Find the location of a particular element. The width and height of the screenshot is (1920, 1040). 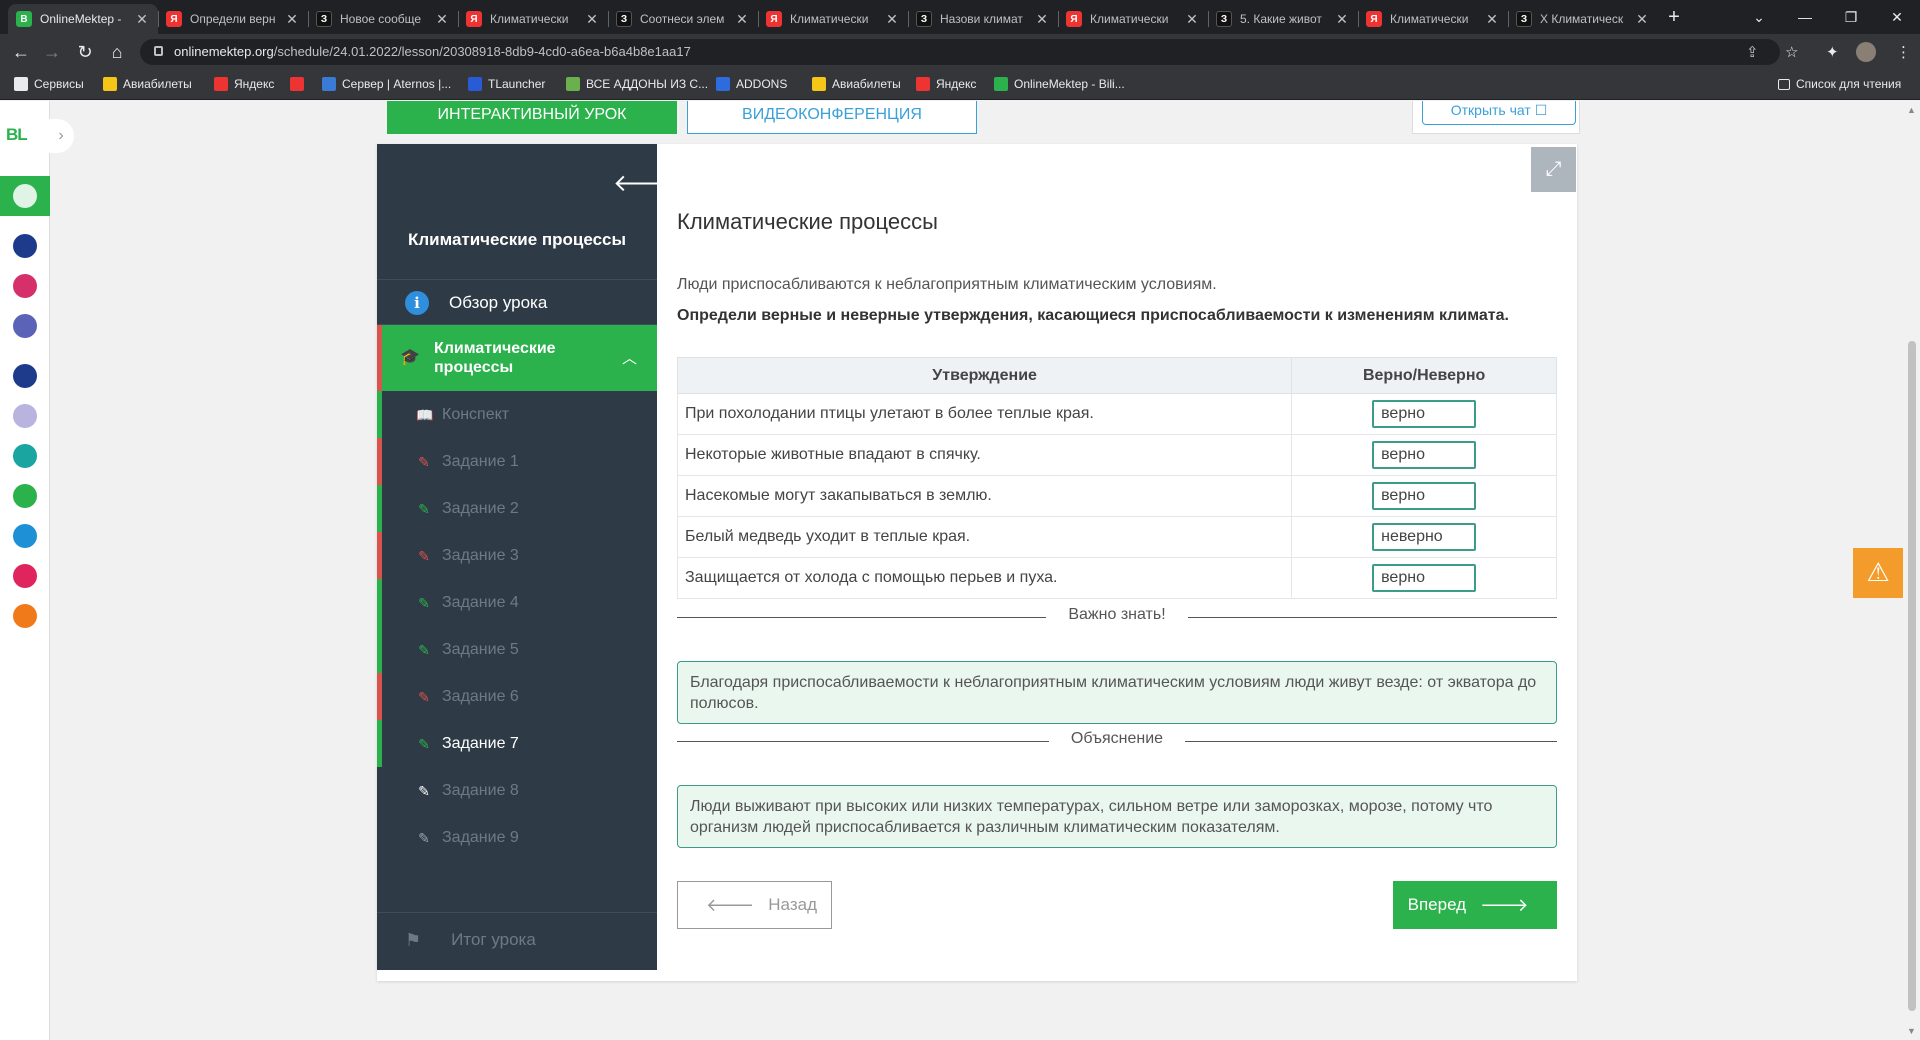

new-tab-button: + is located at coordinates (1674, 17).